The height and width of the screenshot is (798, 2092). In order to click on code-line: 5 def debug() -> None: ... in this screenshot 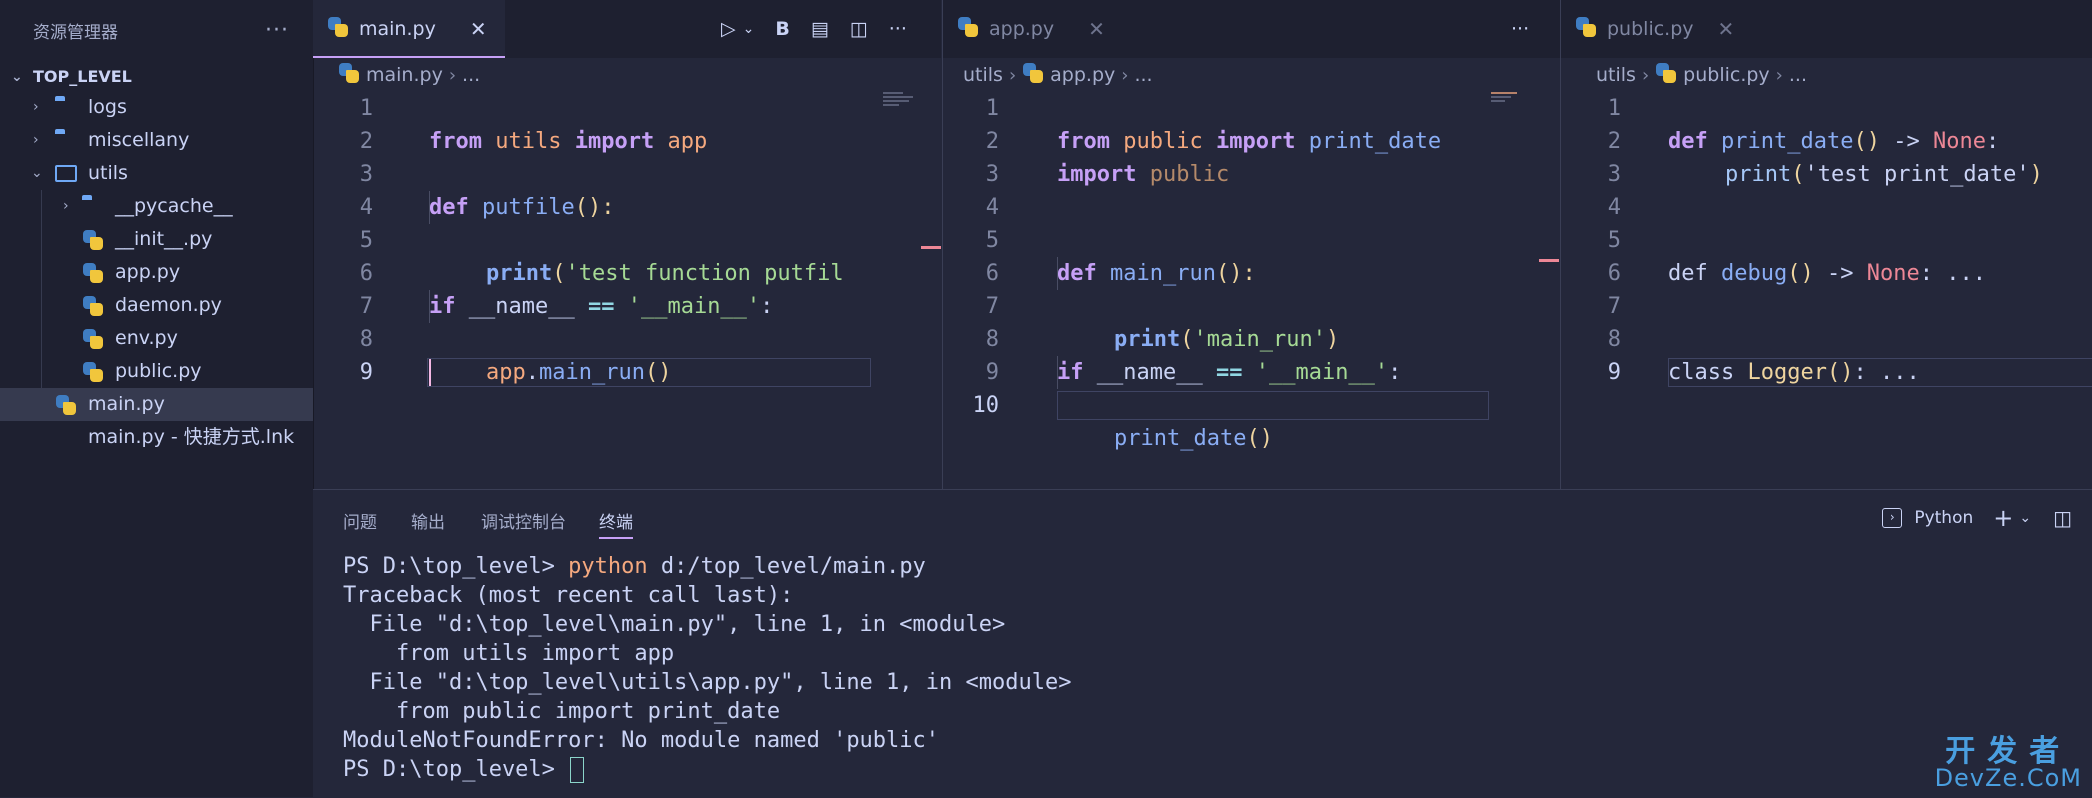, I will do `click(1796, 257)`.